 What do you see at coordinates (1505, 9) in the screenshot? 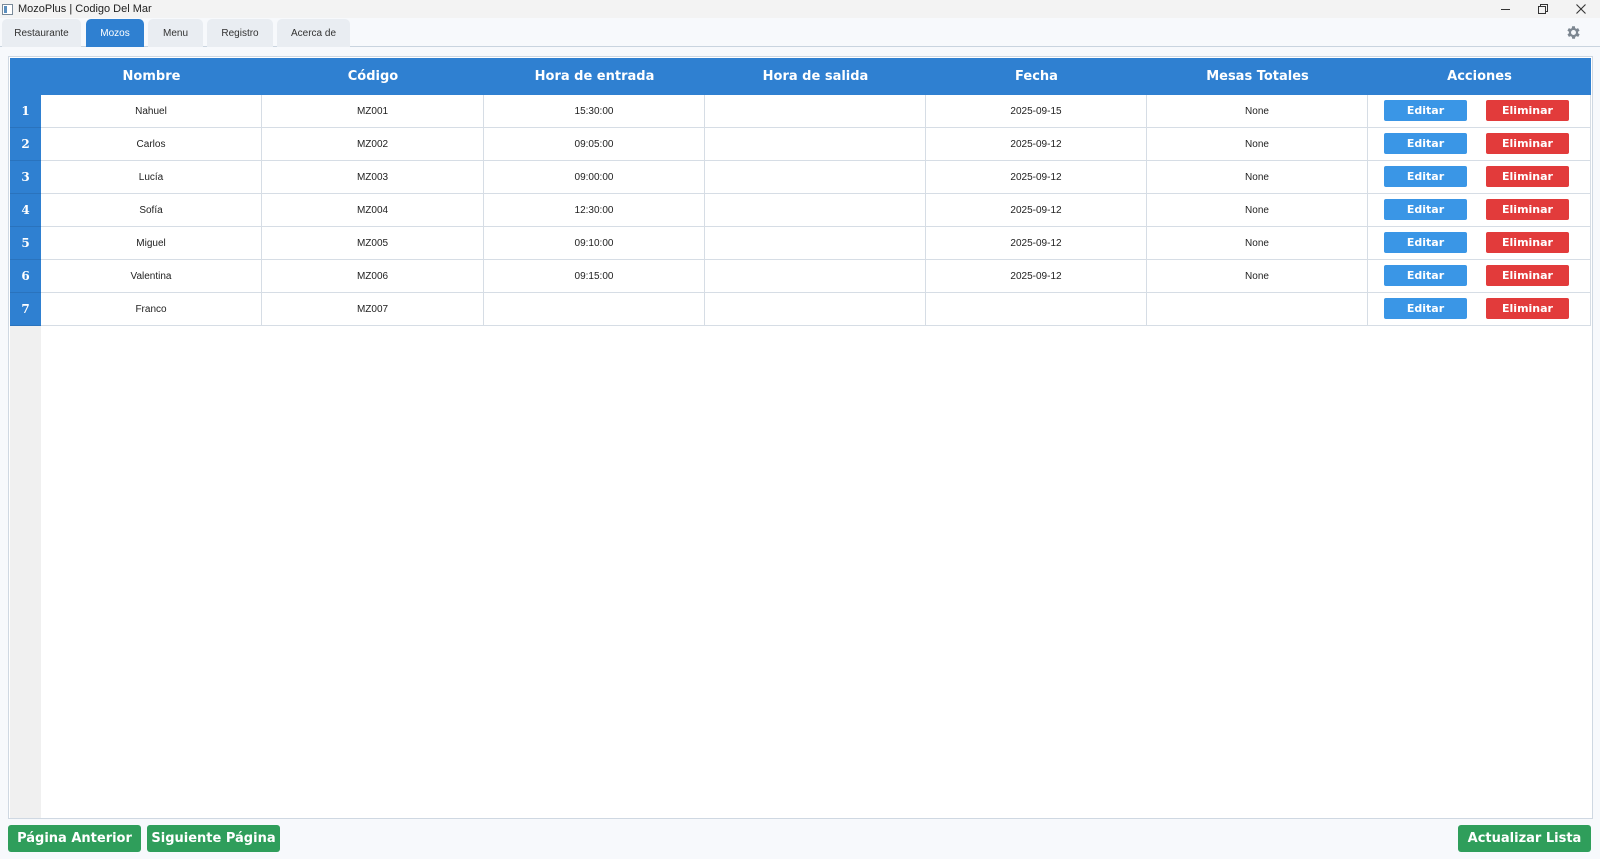
I see `minimize-icon` at bounding box center [1505, 9].